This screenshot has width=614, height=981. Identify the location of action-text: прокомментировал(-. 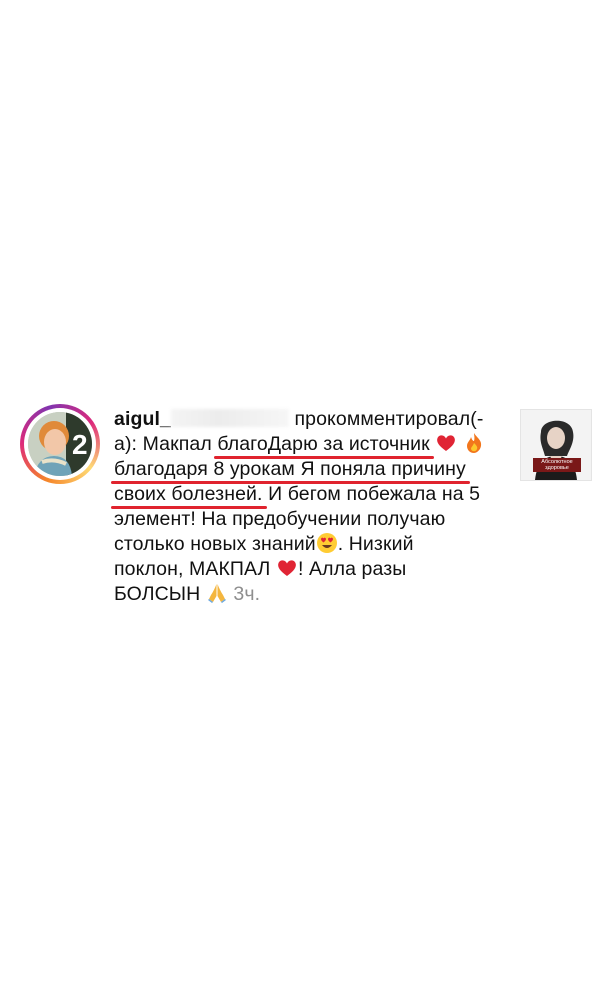
(389, 419).